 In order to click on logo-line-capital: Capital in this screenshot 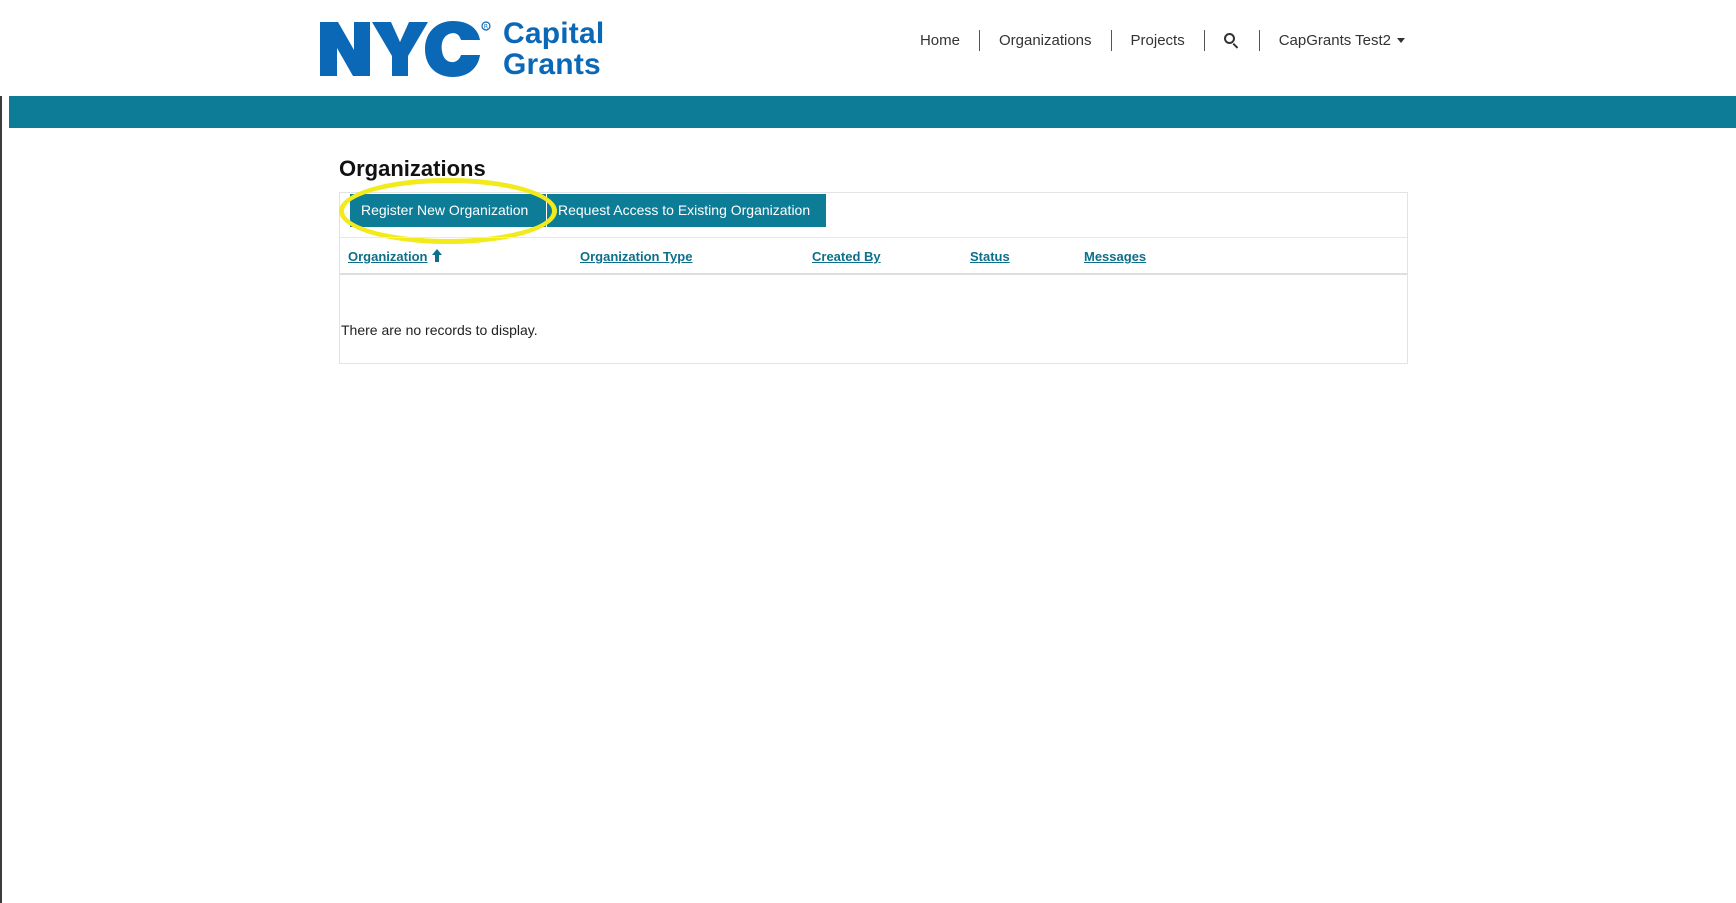, I will do `click(554, 33)`.